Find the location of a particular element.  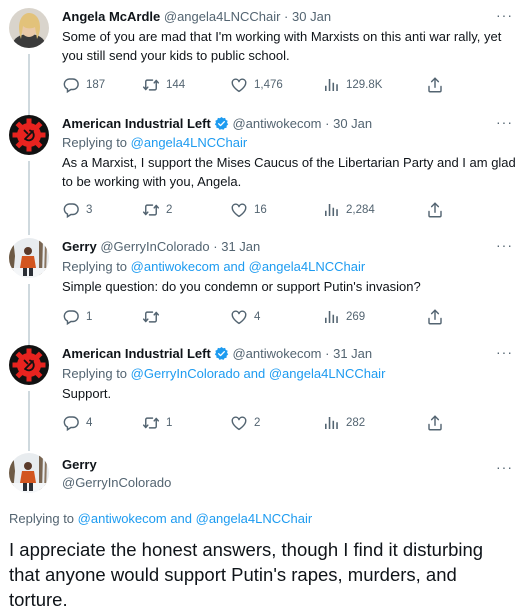

main-author-handle: @GerryInColorado is located at coordinates (116, 483).